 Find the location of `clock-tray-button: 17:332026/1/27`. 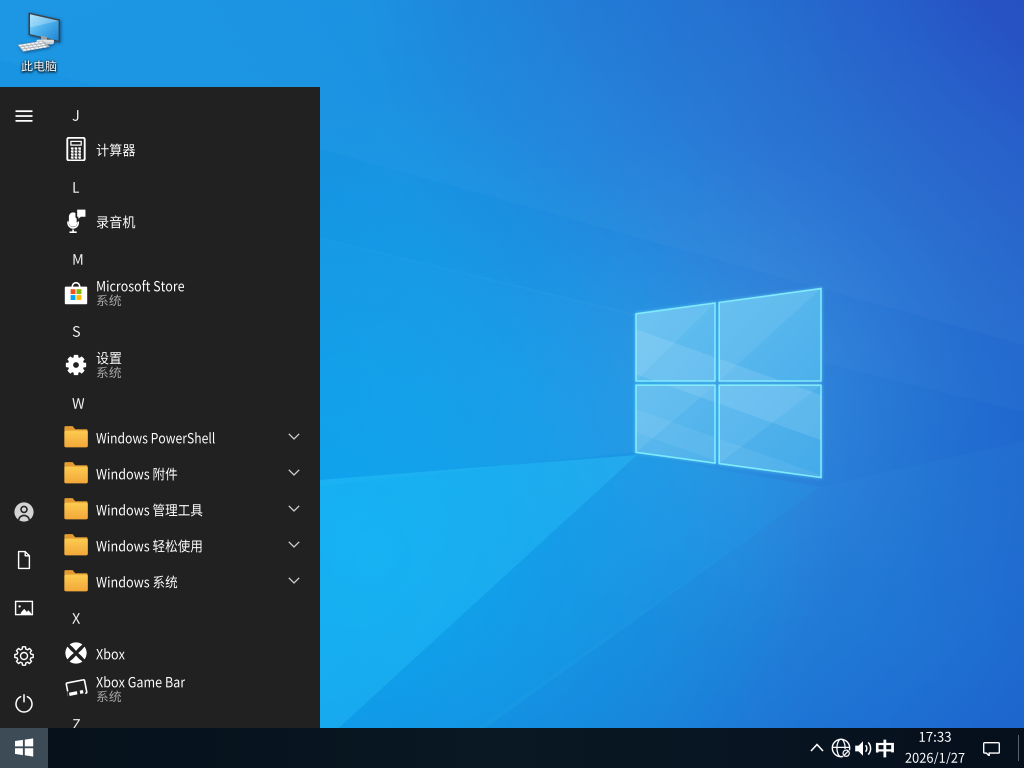

clock-tray-button: 17:332026/1/27 is located at coordinates (935, 748).